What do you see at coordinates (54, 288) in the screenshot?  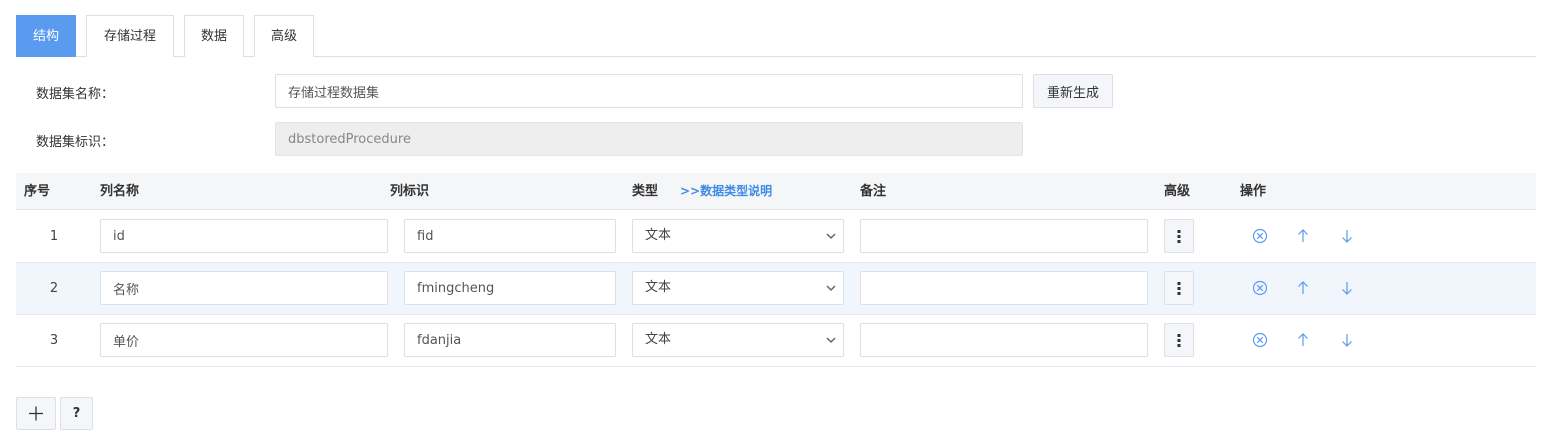 I see `row-index: 2` at bounding box center [54, 288].